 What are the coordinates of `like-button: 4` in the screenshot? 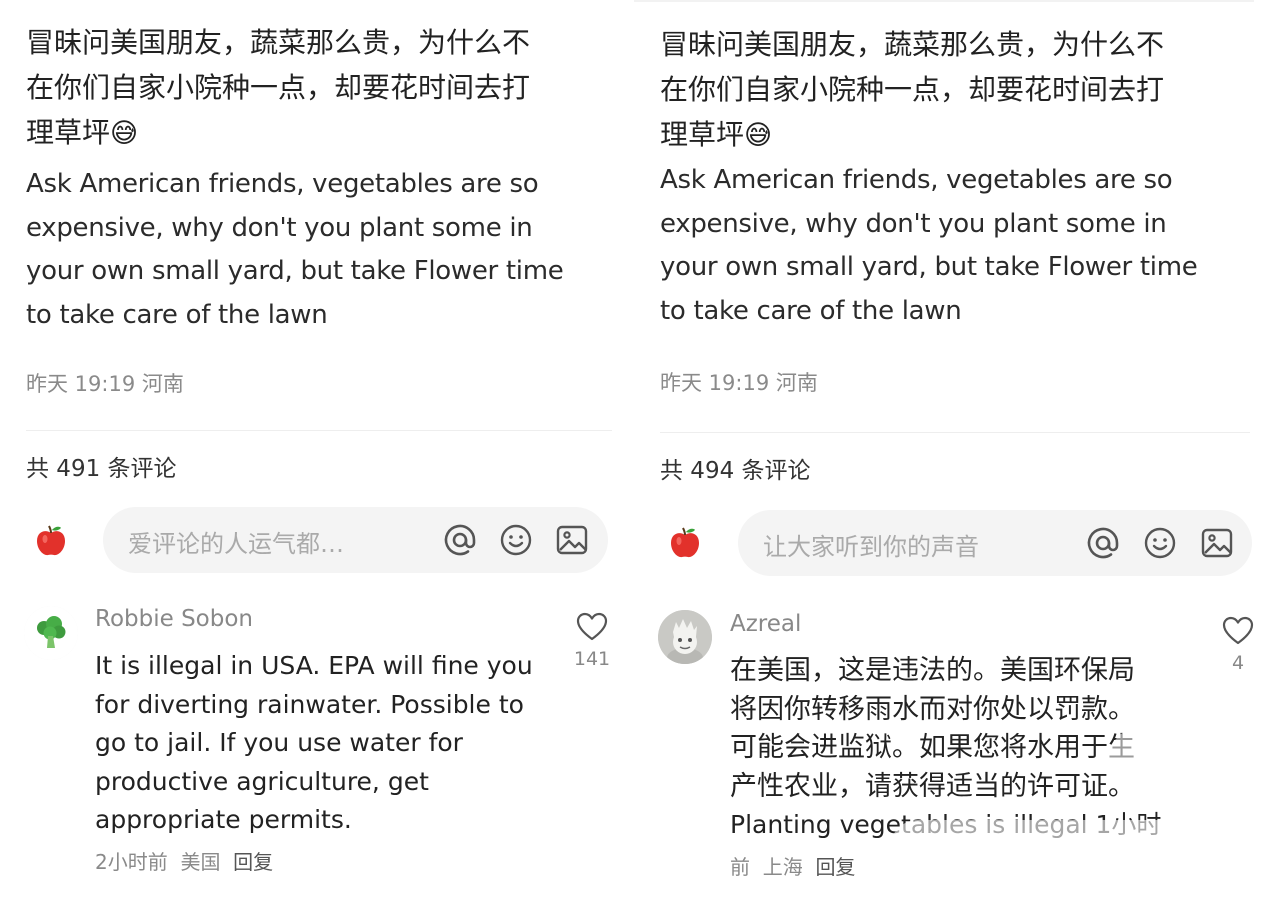 It's located at (1238, 645).